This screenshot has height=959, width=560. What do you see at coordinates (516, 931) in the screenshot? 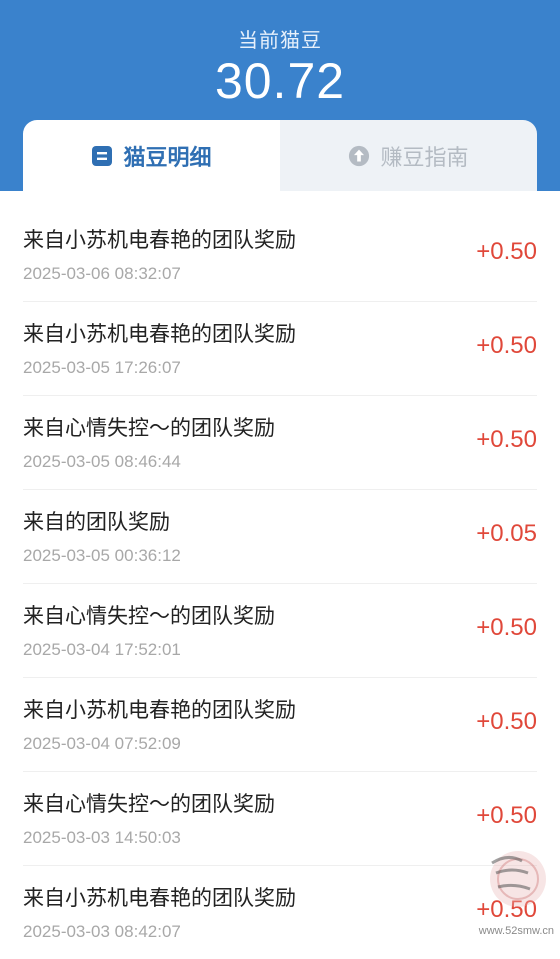
I see `watermark-text: www.52smw.cn` at bounding box center [516, 931].